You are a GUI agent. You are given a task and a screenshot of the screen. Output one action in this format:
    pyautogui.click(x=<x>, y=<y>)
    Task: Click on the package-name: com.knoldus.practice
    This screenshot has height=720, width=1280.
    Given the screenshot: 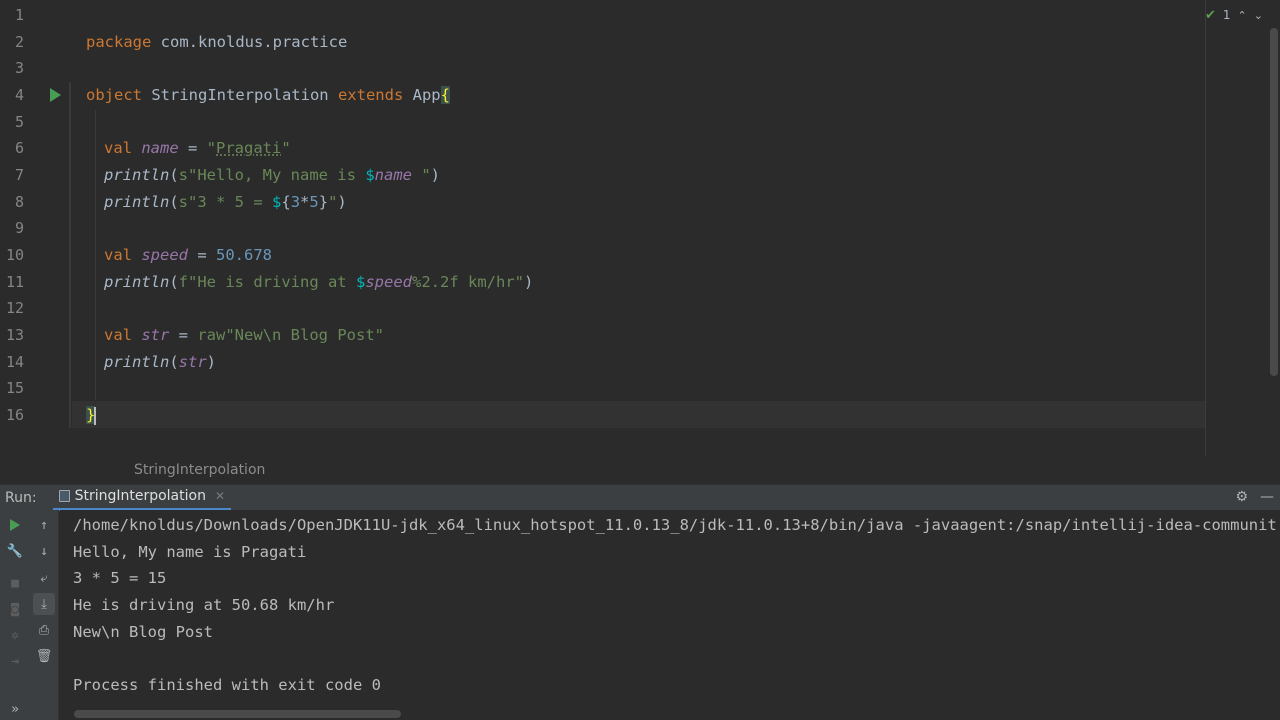 What is the action you would take?
    pyautogui.click(x=249, y=41)
    